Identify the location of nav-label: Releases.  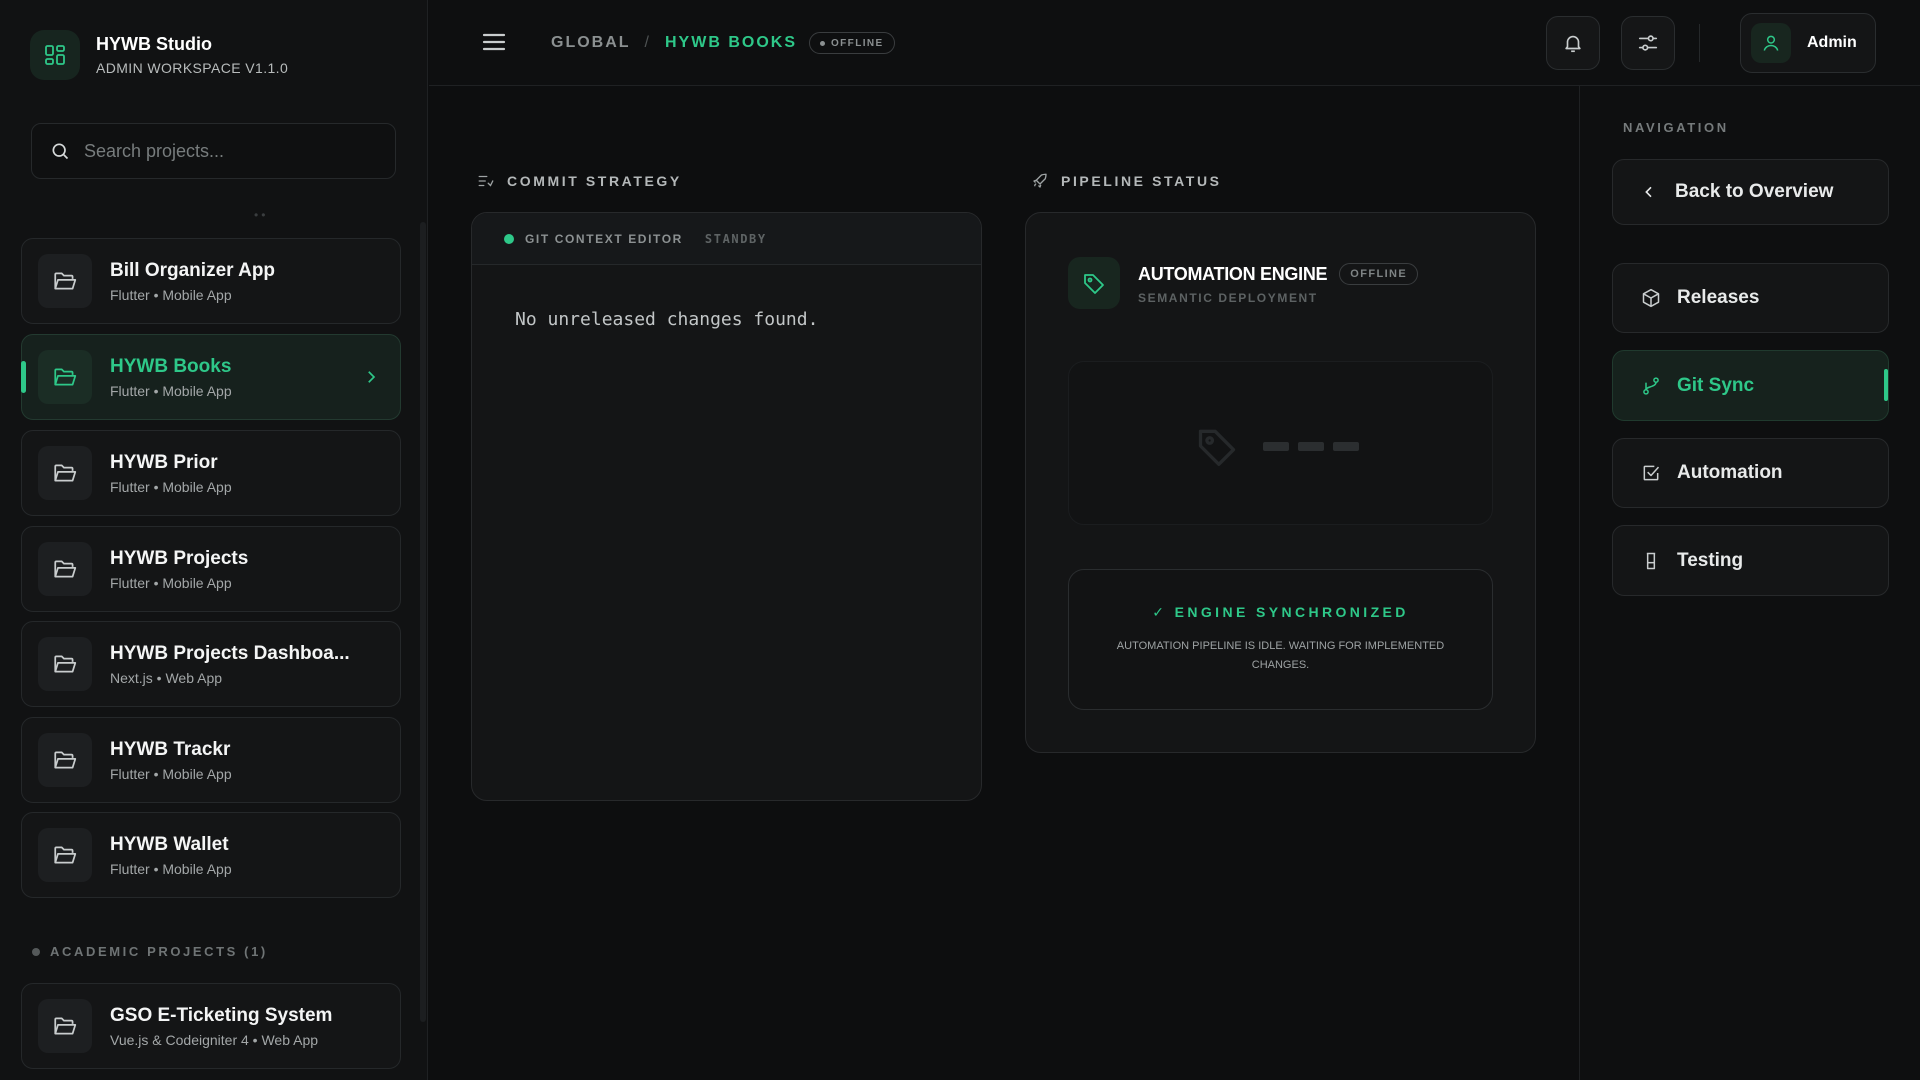
(1718, 297).